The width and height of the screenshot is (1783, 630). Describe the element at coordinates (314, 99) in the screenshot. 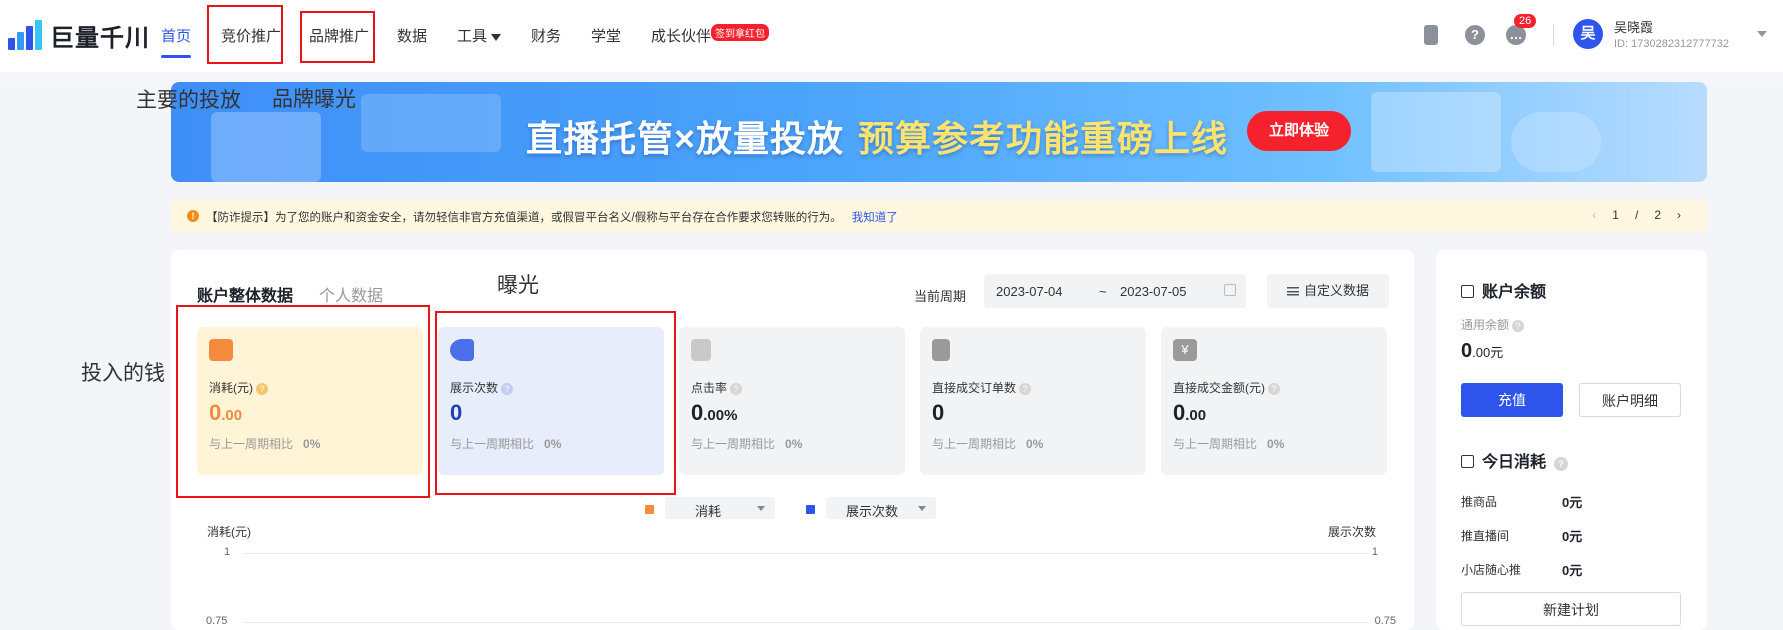

I see `annotation-brand-note: 品牌曝光` at that location.